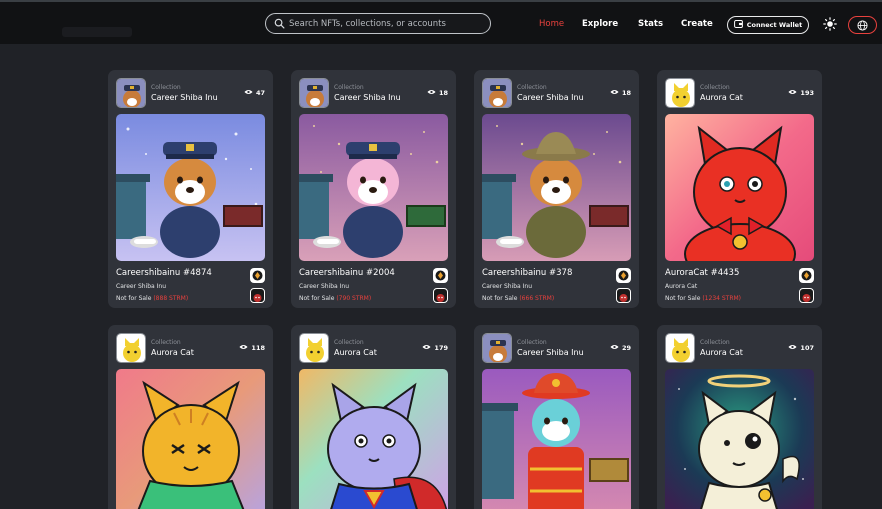 Image resolution: width=882 pixels, height=509 pixels. What do you see at coordinates (537, 298) in the screenshot?
I see `nft-price: (666 STRM)` at bounding box center [537, 298].